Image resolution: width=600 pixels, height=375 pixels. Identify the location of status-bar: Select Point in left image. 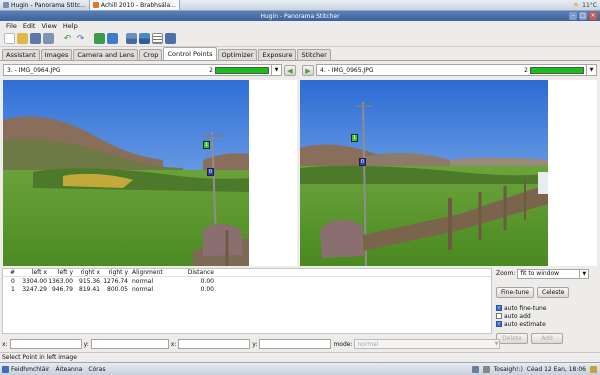
(300, 357).